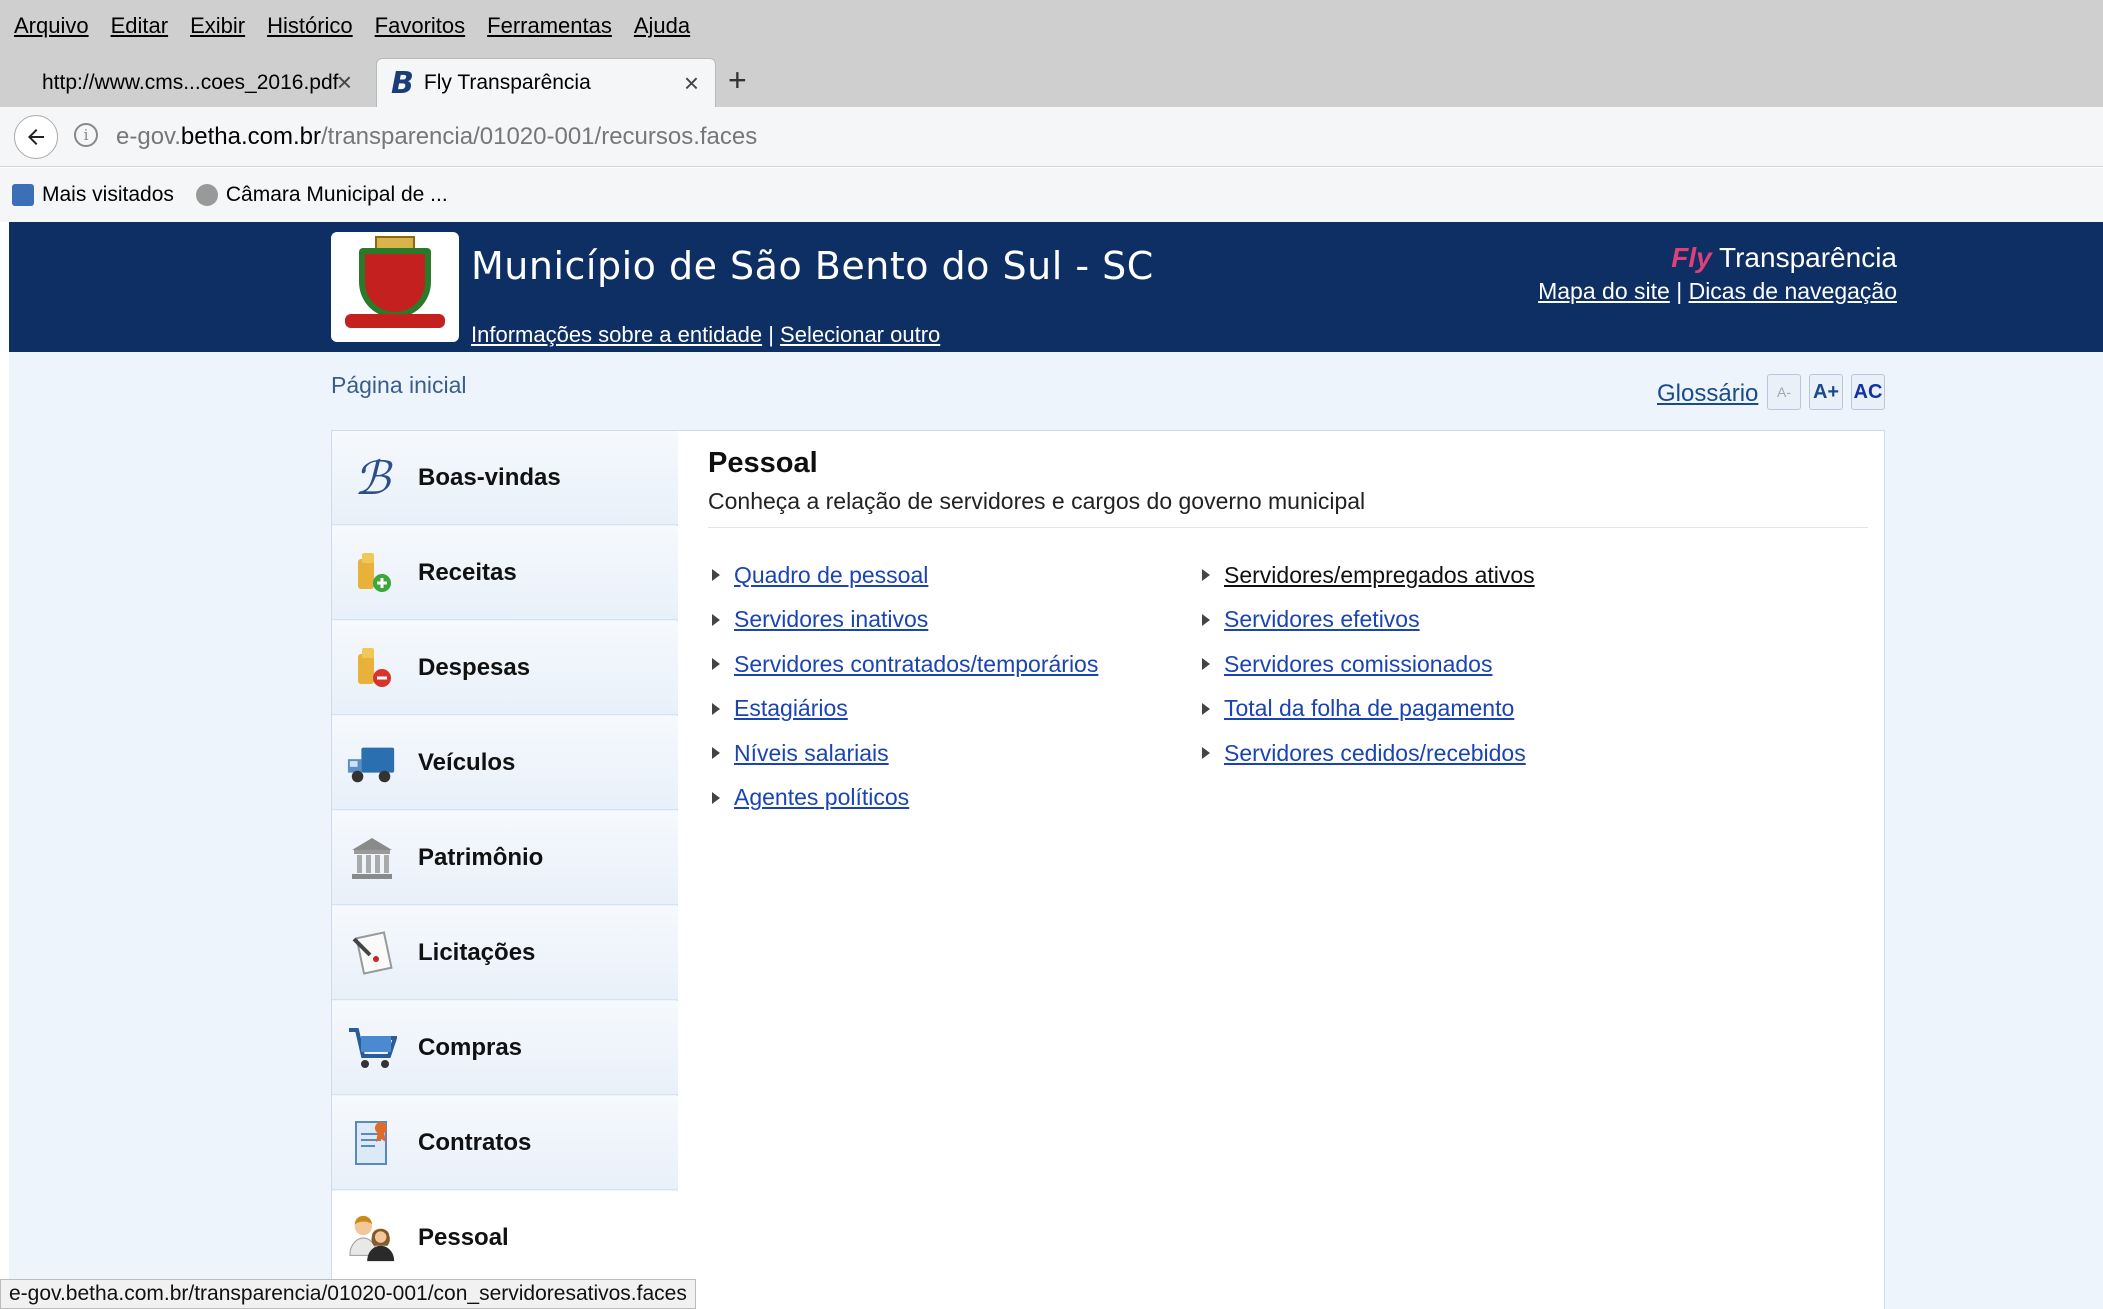 This screenshot has width=2103, height=1309. Describe the element at coordinates (662, 26) in the screenshot. I see `menu-ajuda: Ajuda` at that location.